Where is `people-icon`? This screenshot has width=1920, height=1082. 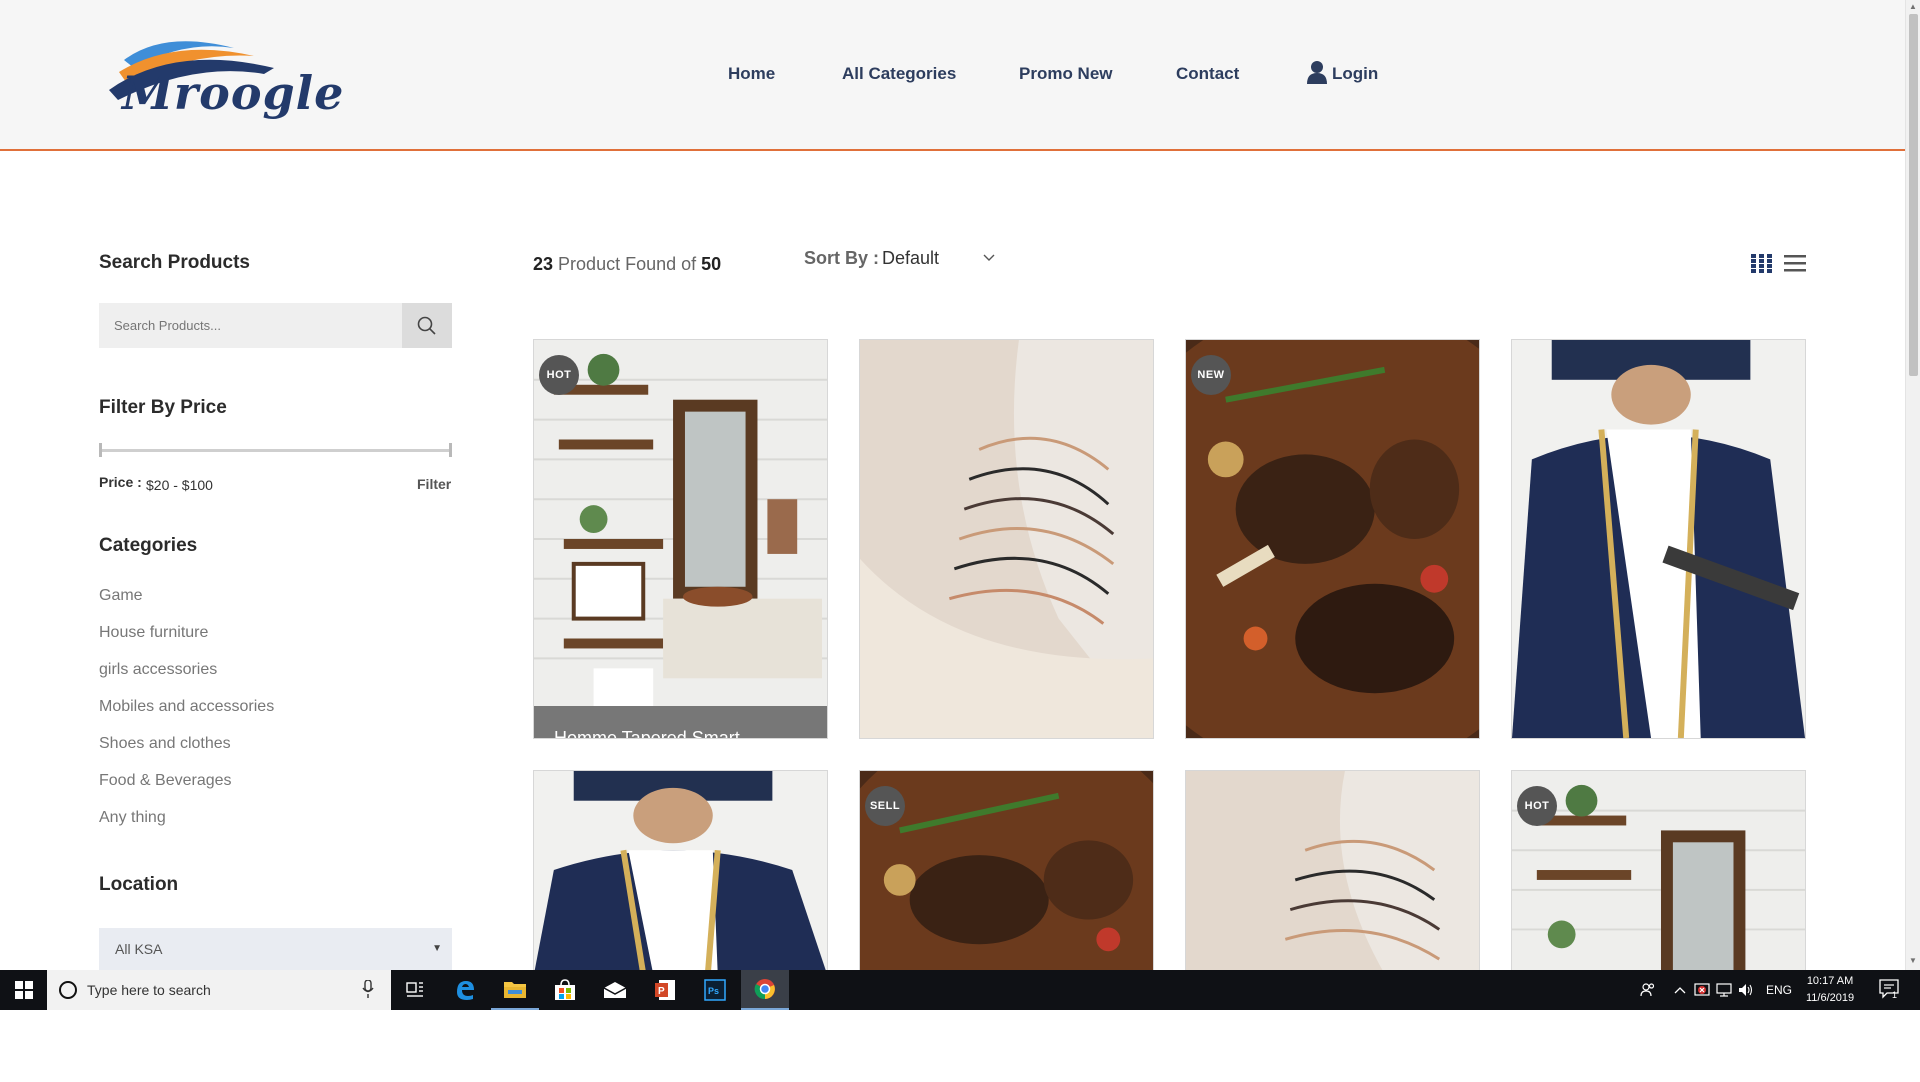
people-icon is located at coordinates (1647, 990).